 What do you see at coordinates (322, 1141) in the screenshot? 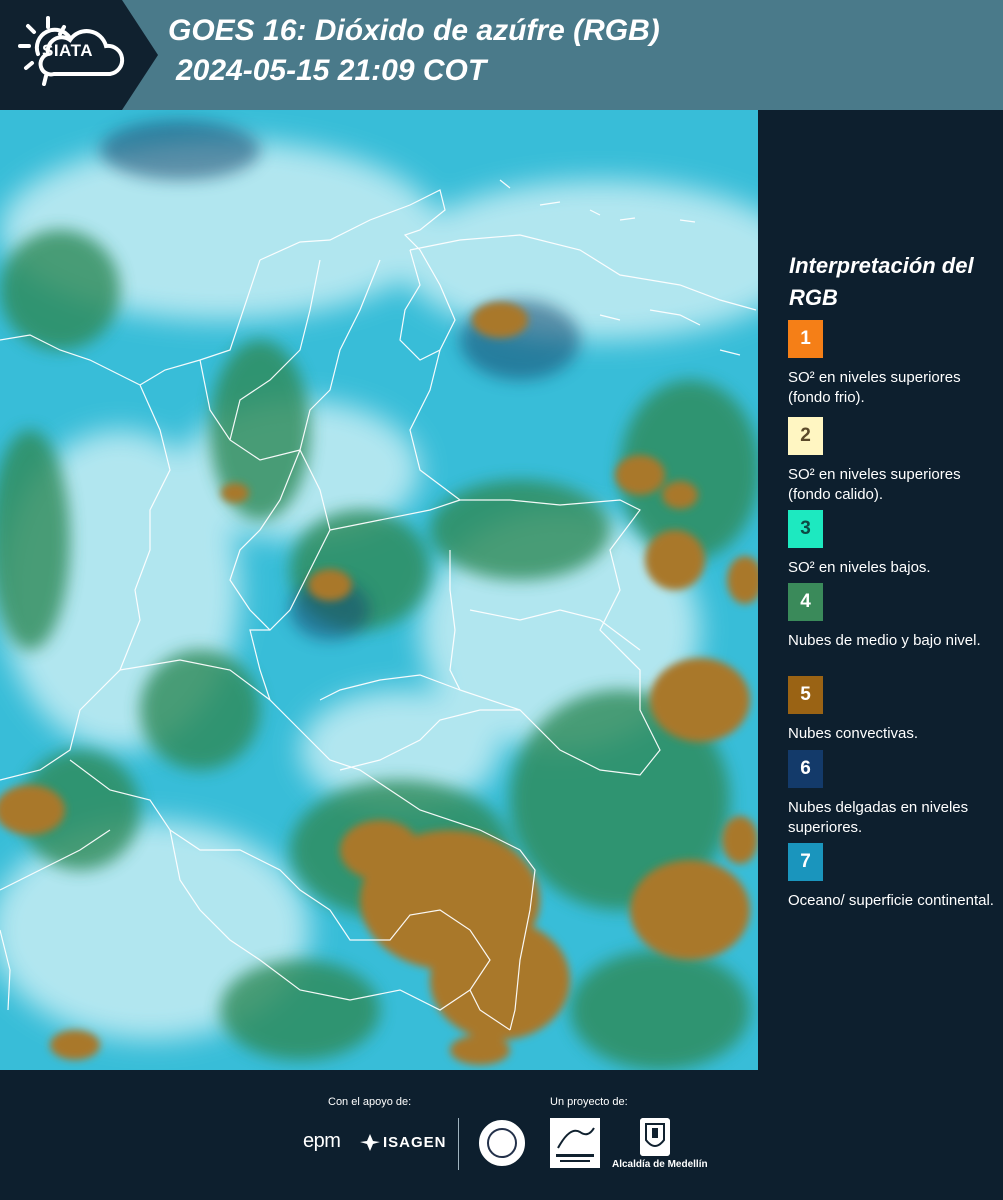
I see `epm-logo: epm` at bounding box center [322, 1141].